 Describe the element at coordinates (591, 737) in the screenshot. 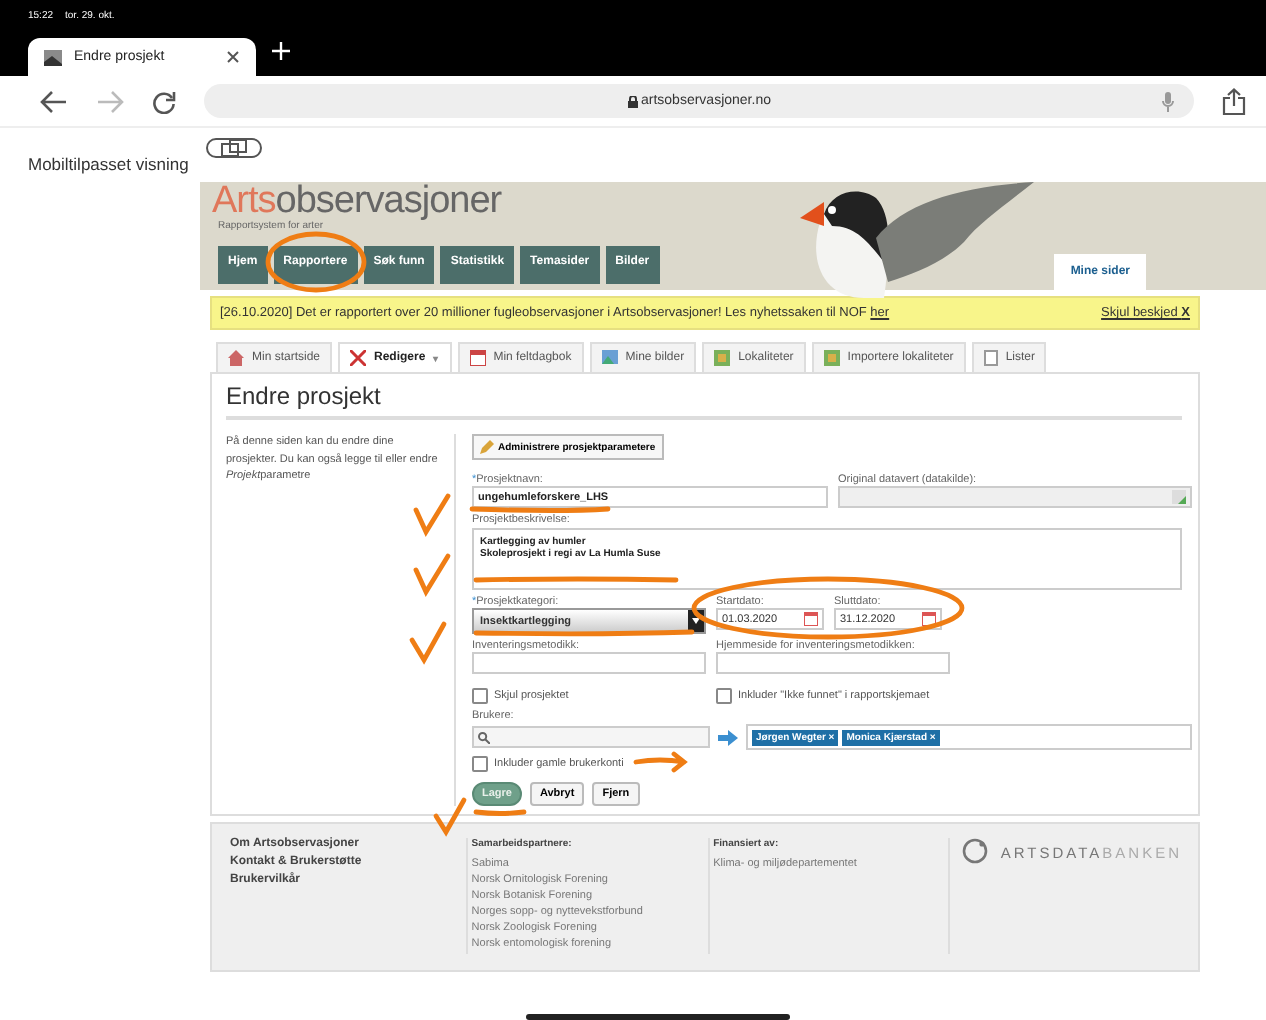

I see `user-search-field` at that location.